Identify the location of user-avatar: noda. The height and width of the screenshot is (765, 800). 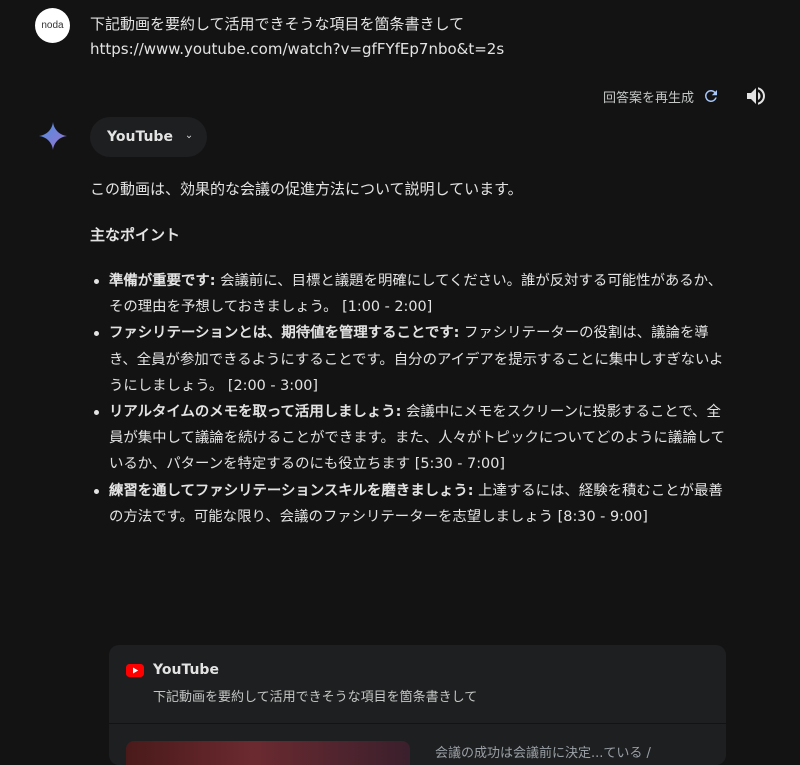
(52, 25).